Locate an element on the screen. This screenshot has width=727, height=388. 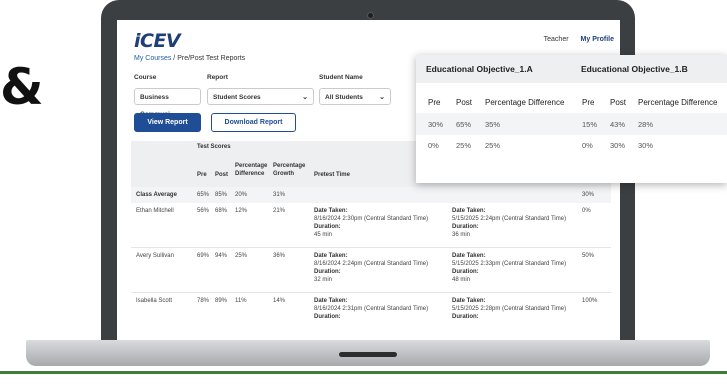
laptop-notch is located at coordinates (368, 354).